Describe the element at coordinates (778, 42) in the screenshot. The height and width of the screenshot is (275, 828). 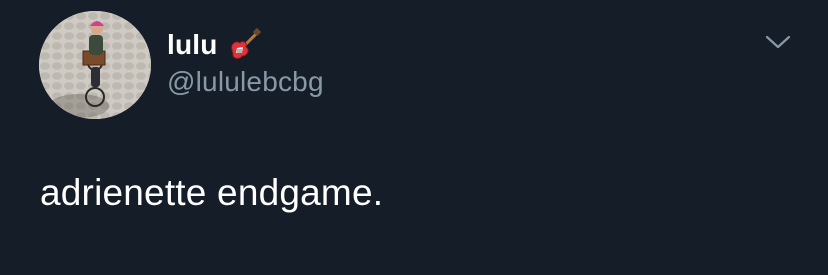
I see `chevron-down-icon` at that location.